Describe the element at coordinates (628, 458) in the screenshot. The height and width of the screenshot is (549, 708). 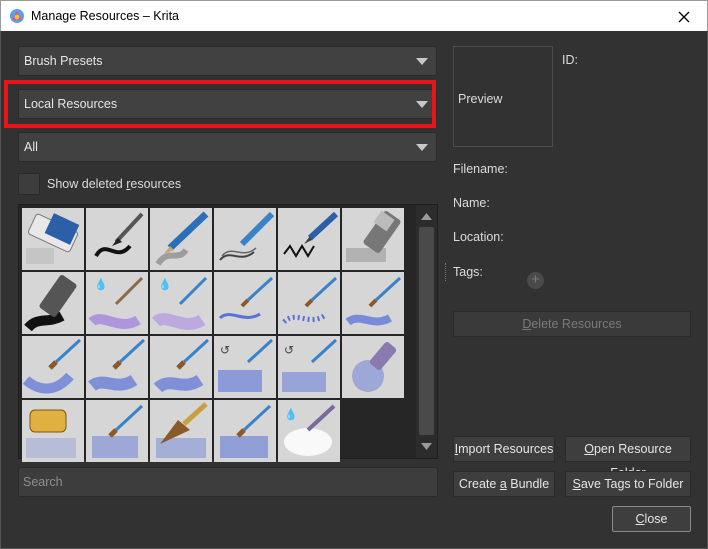
I see `open-resource-folder-button: Open Resource Folder` at that location.